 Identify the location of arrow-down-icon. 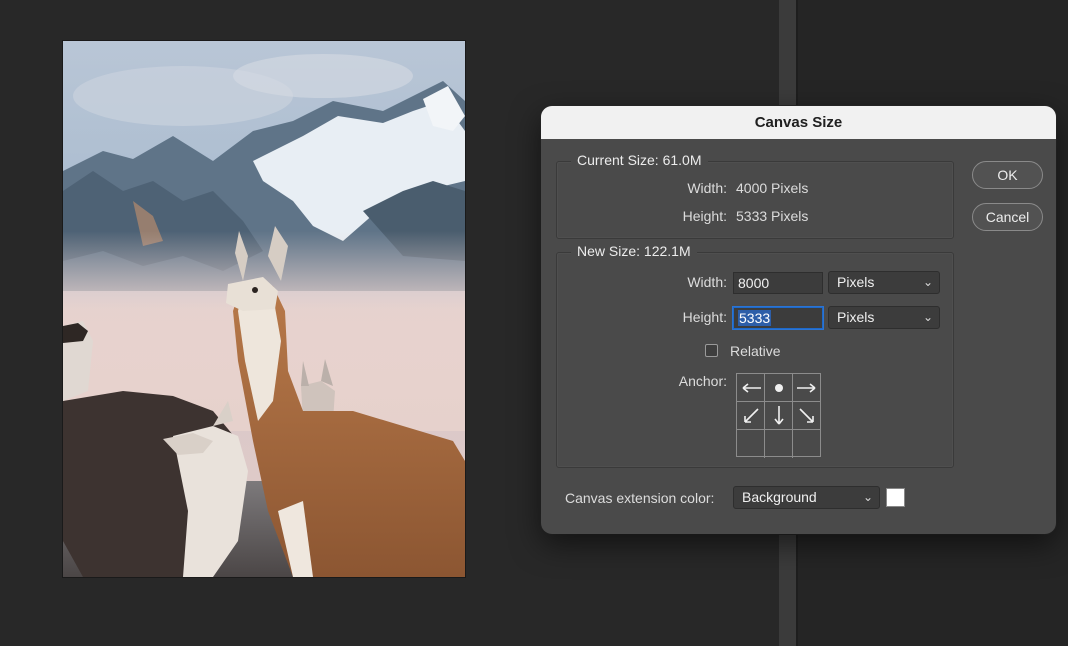
(778, 414).